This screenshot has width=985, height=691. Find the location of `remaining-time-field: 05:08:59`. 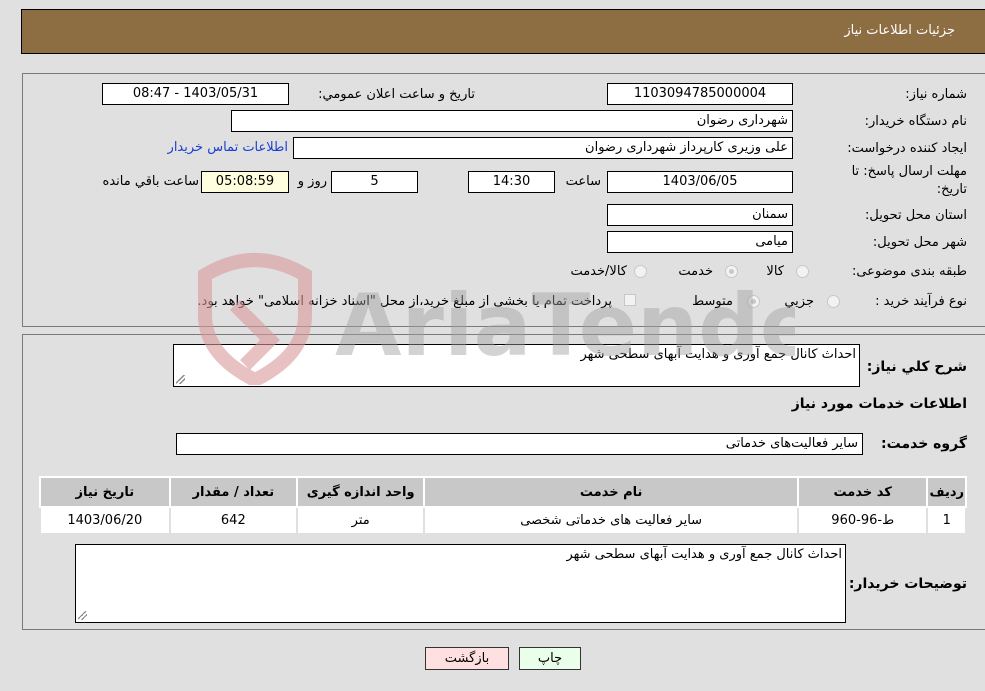

remaining-time-field: 05:08:59 is located at coordinates (245, 182).